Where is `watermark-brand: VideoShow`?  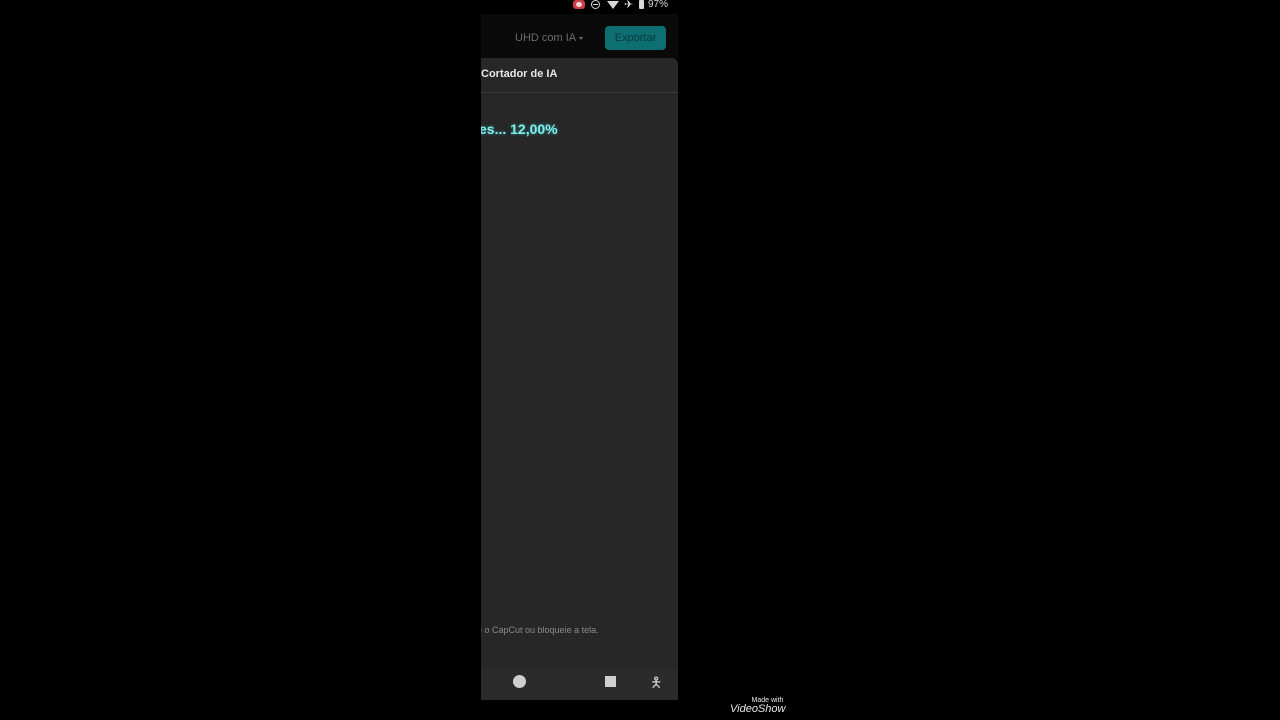
watermark-brand: VideoShow is located at coordinates (758, 709).